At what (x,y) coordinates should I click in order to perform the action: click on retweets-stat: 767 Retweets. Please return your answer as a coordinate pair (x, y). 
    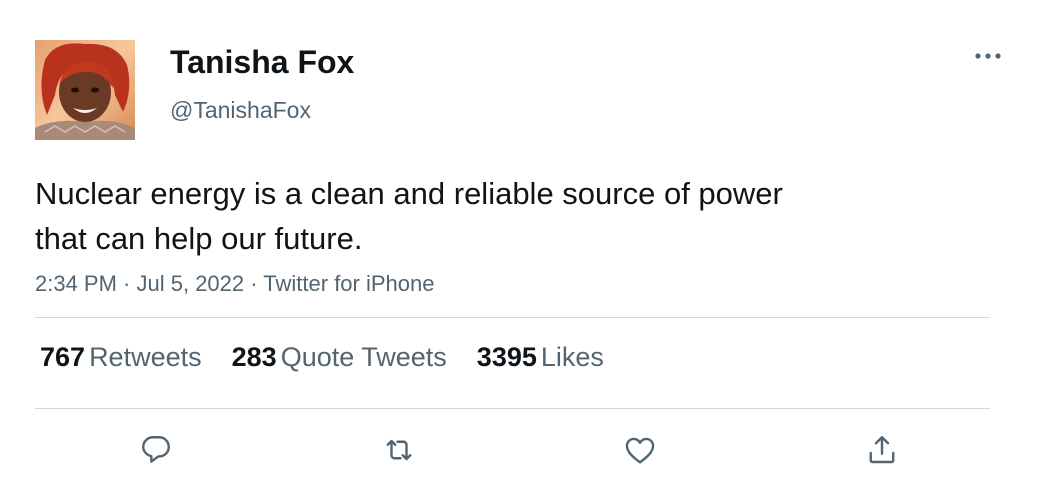
    Looking at the image, I should click on (121, 357).